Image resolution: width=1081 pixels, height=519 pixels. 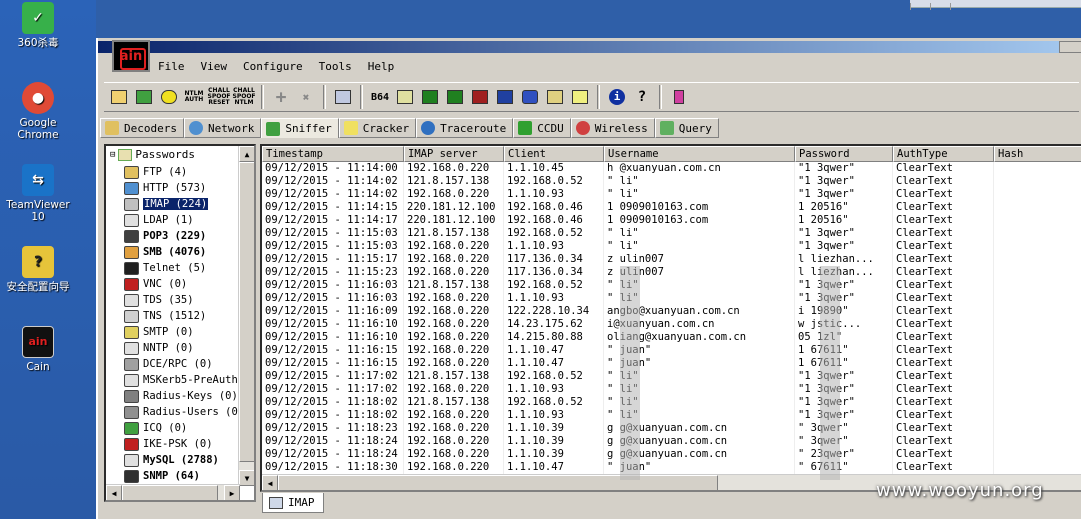 I want to click on menu-help: Help, so click(x=381, y=68).